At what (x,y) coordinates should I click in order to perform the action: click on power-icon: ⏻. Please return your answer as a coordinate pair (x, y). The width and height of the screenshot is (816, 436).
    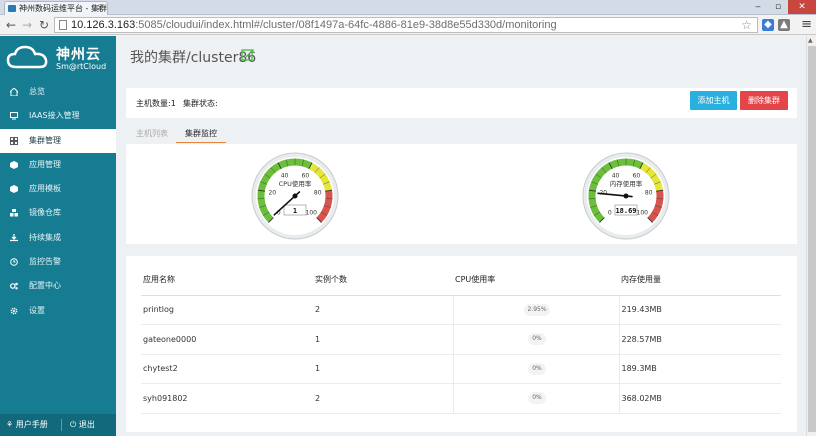
    Looking at the image, I should click on (74, 424).